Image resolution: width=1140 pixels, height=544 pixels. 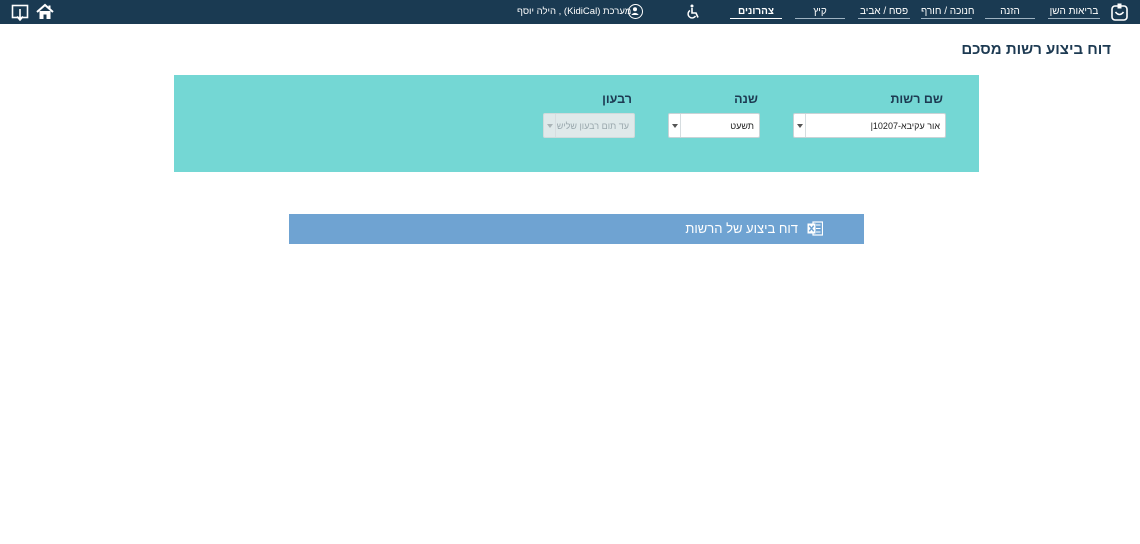 I want to click on quarter-value: עד תום רבעון שלישי, so click(x=591, y=126).